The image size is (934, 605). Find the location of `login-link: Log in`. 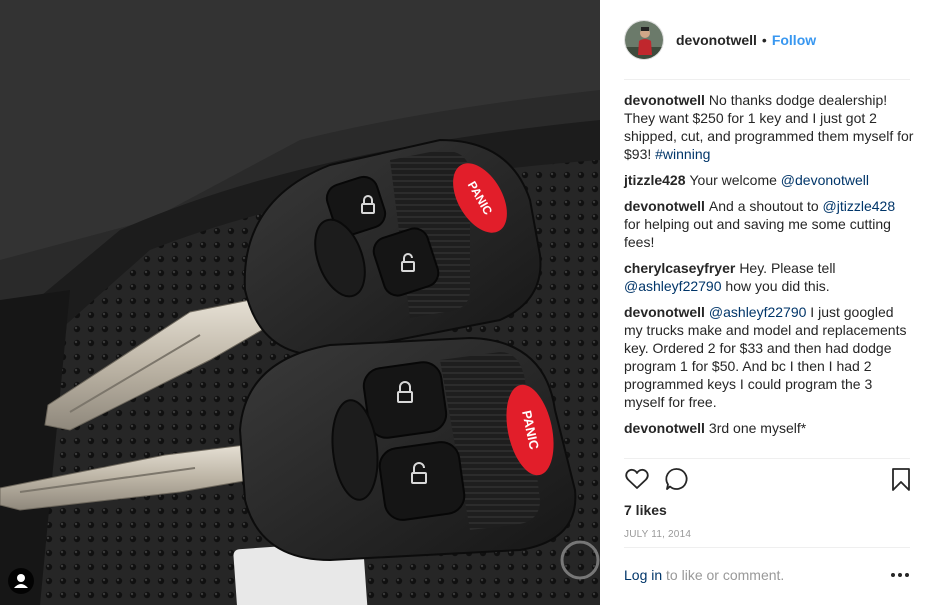

login-link: Log in is located at coordinates (643, 575).